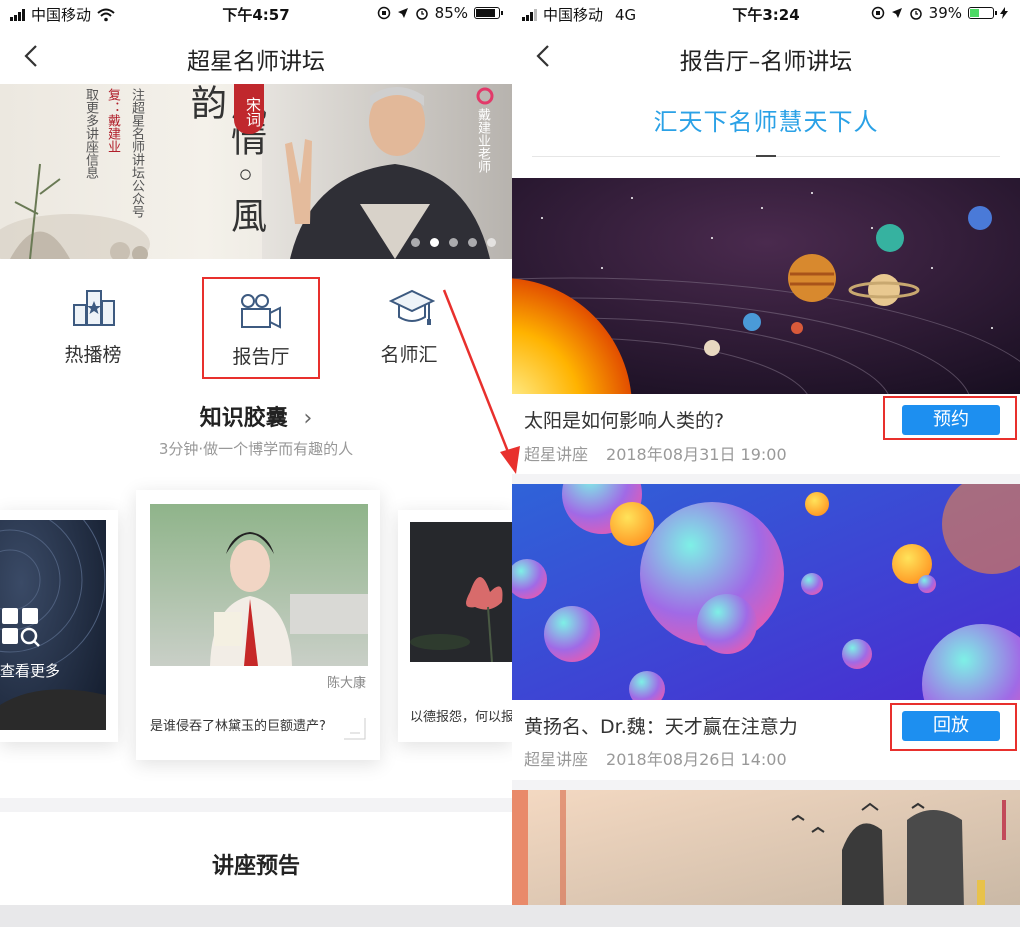 This screenshot has height=927, width=1020. I want to click on category-lecture-hall: 报告厅, so click(261, 328).